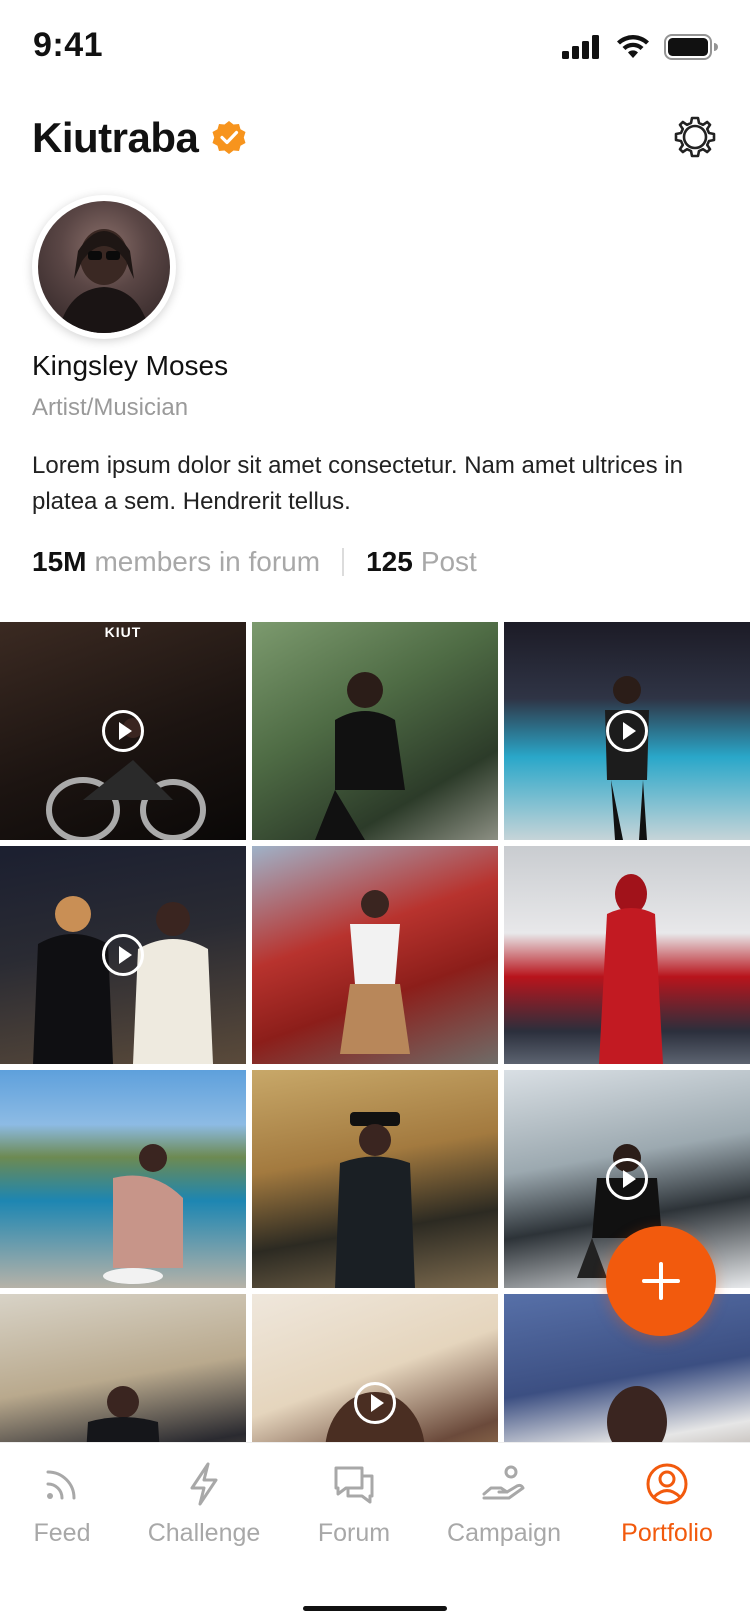 The width and height of the screenshot is (750, 1624). I want to click on settings-button, so click(695, 137).